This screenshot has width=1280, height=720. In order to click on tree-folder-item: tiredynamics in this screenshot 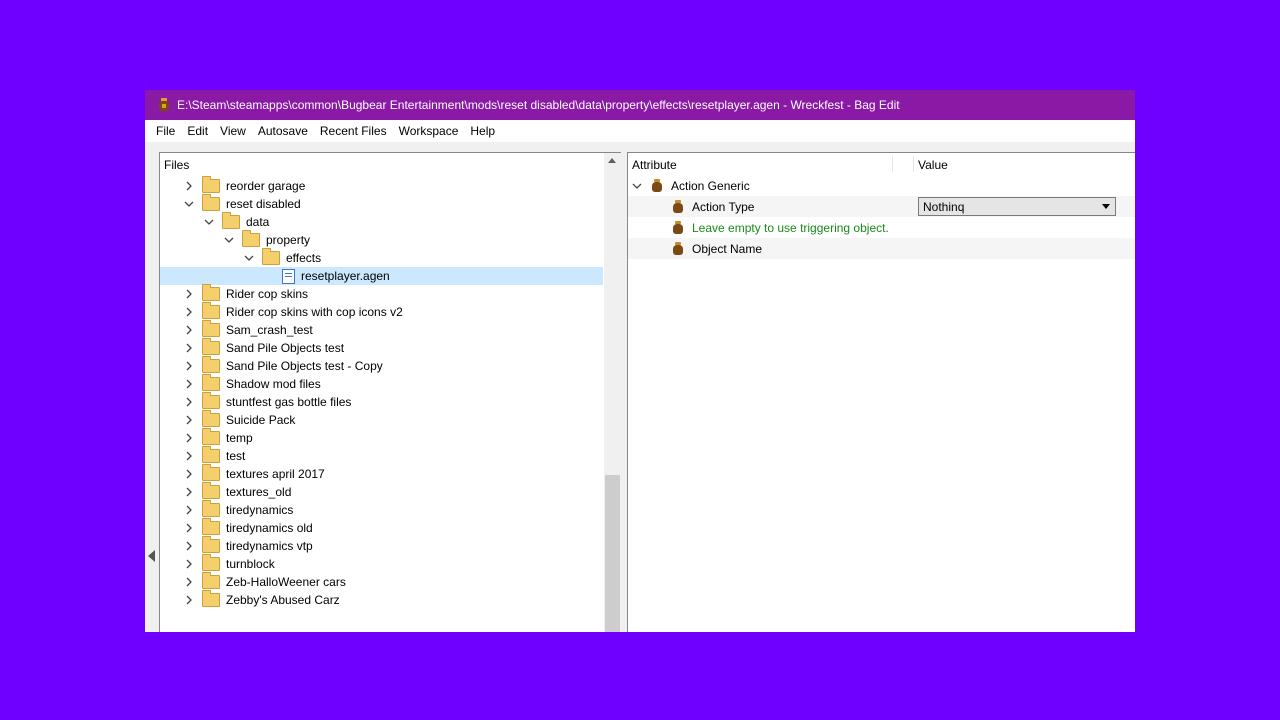, I will do `click(381, 509)`.